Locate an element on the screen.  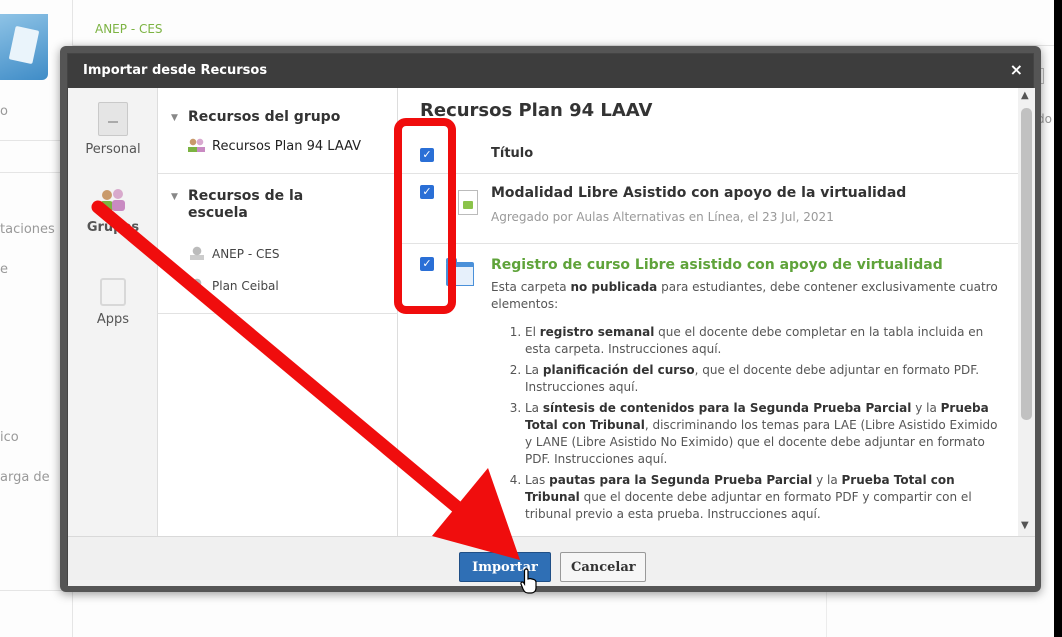
tree-heading-school: ▼ Recursos de la escuela is located at coordinates (261, 205).